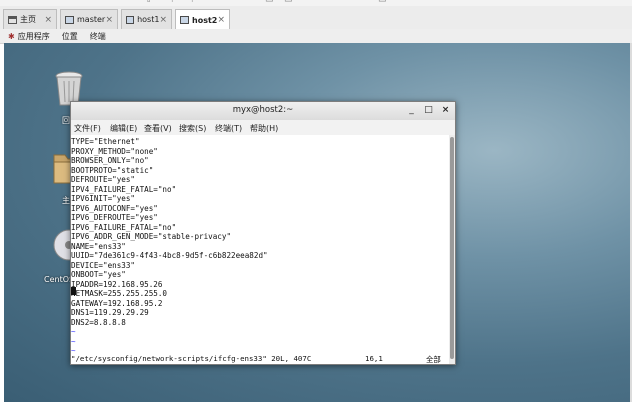  Describe the element at coordinates (433, 359) in the screenshot. I see `status-scope: 全部` at that location.